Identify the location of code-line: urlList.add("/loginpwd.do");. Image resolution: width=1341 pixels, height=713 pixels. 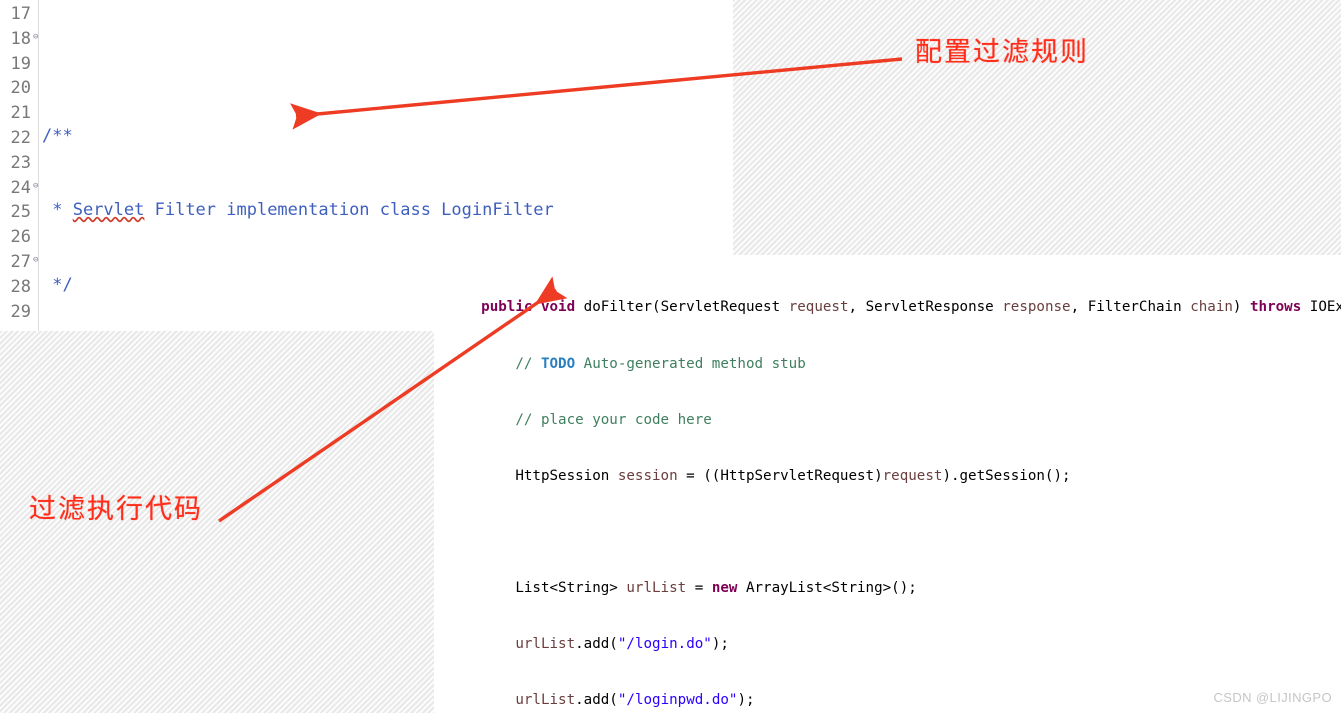
(635, 700).